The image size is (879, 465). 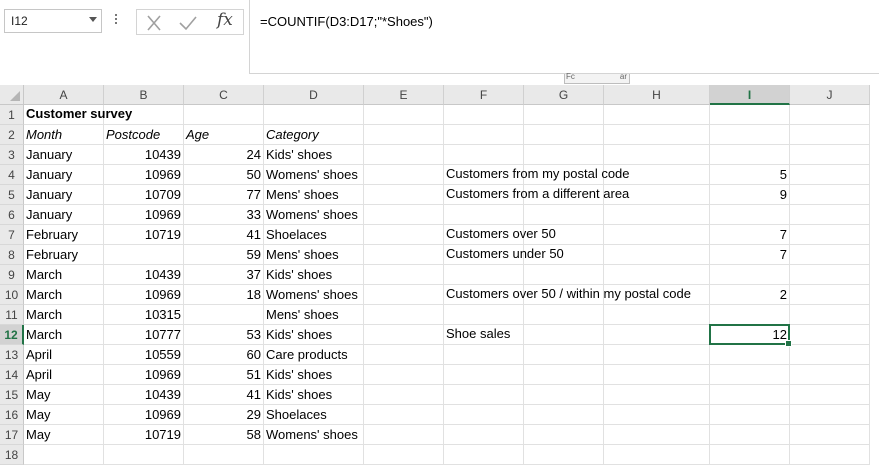 What do you see at coordinates (404, 255) in the screenshot?
I see `cell-e8` at bounding box center [404, 255].